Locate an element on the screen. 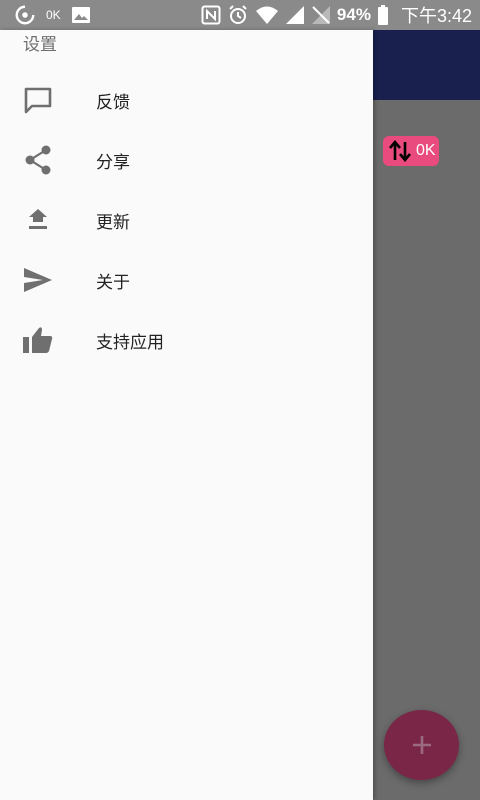 This screenshot has height=800, width=480. battery-icon is located at coordinates (383, 15).